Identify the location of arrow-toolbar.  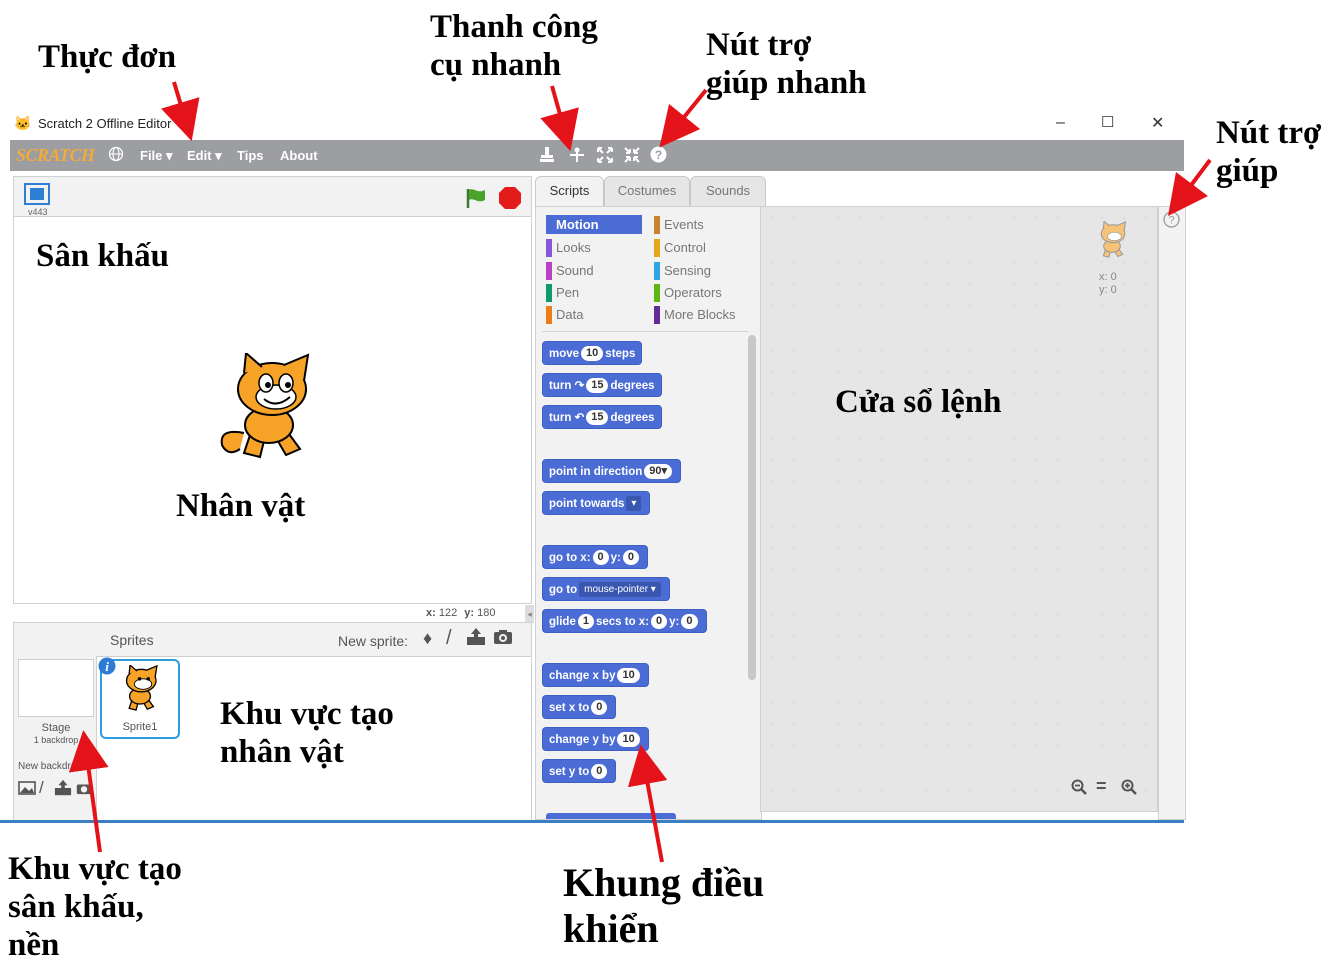
(559, 118).